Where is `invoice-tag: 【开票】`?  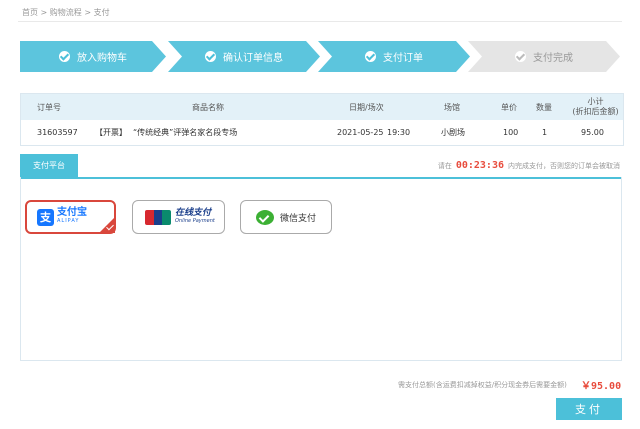 invoice-tag: 【开票】 is located at coordinates (111, 132).